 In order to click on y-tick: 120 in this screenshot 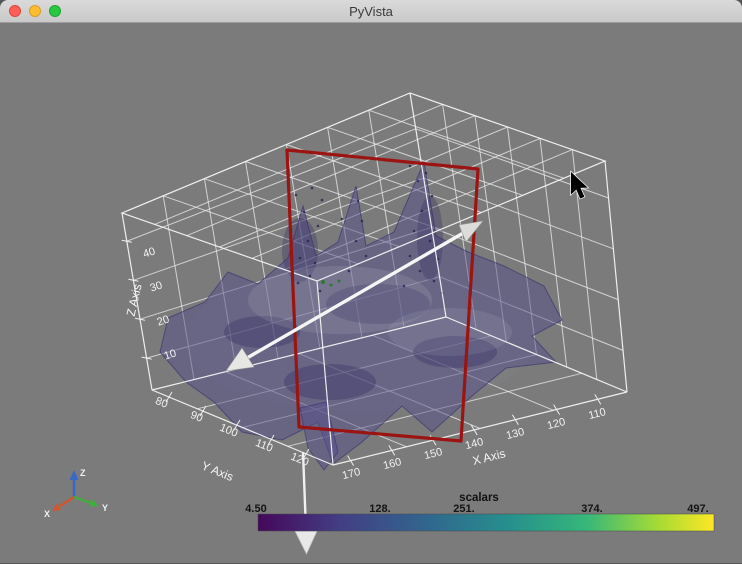, I will do `click(300, 460)`.